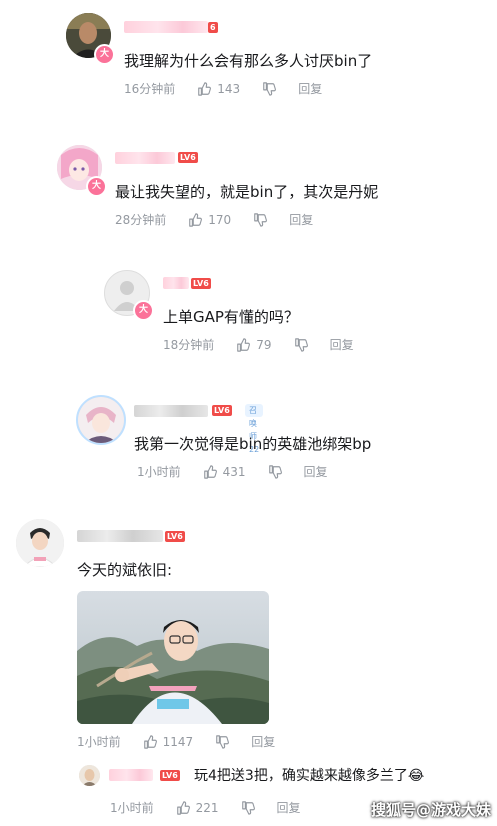 The image size is (497, 826). What do you see at coordinates (229, 88) in the screenshot?
I see `like-count: 143` at bounding box center [229, 88].